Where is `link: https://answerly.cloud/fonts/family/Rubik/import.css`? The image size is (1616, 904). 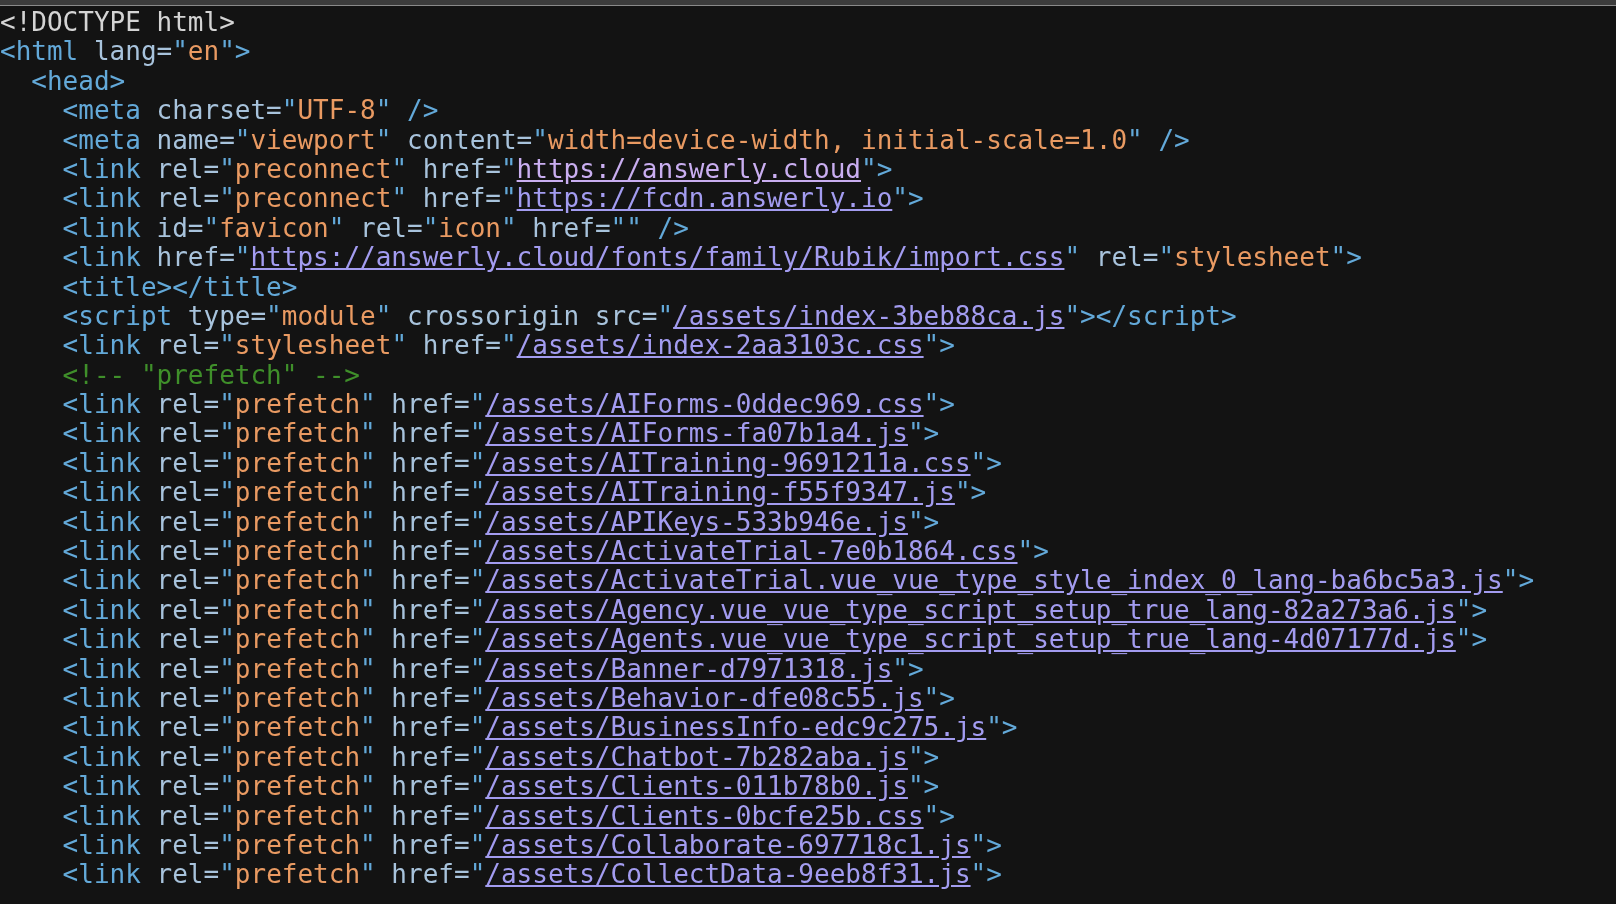
link: https://answerly.cloud/fonts/family/Rubik/import.css is located at coordinates (657, 257).